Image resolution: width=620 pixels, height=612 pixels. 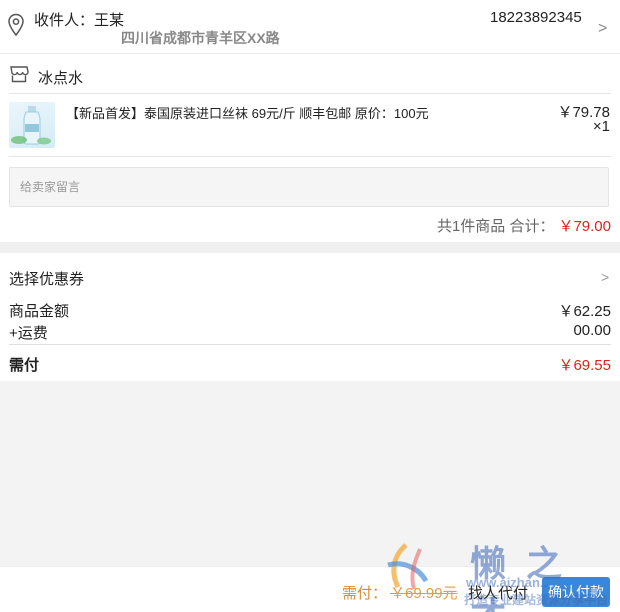 I want to click on subtotal-label: 共1件商品 合计：, so click(x=495, y=226).